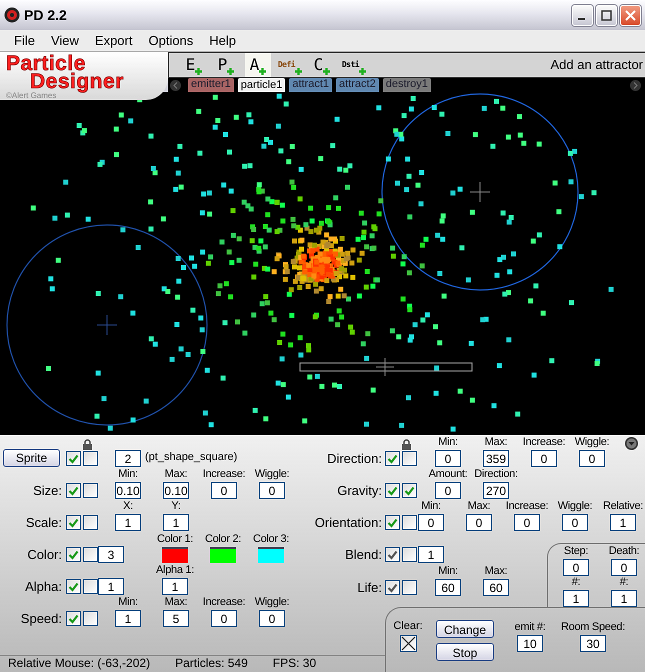  What do you see at coordinates (530, 627) in the screenshot?
I see `field-label: emit #:` at bounding box center [530, 627].